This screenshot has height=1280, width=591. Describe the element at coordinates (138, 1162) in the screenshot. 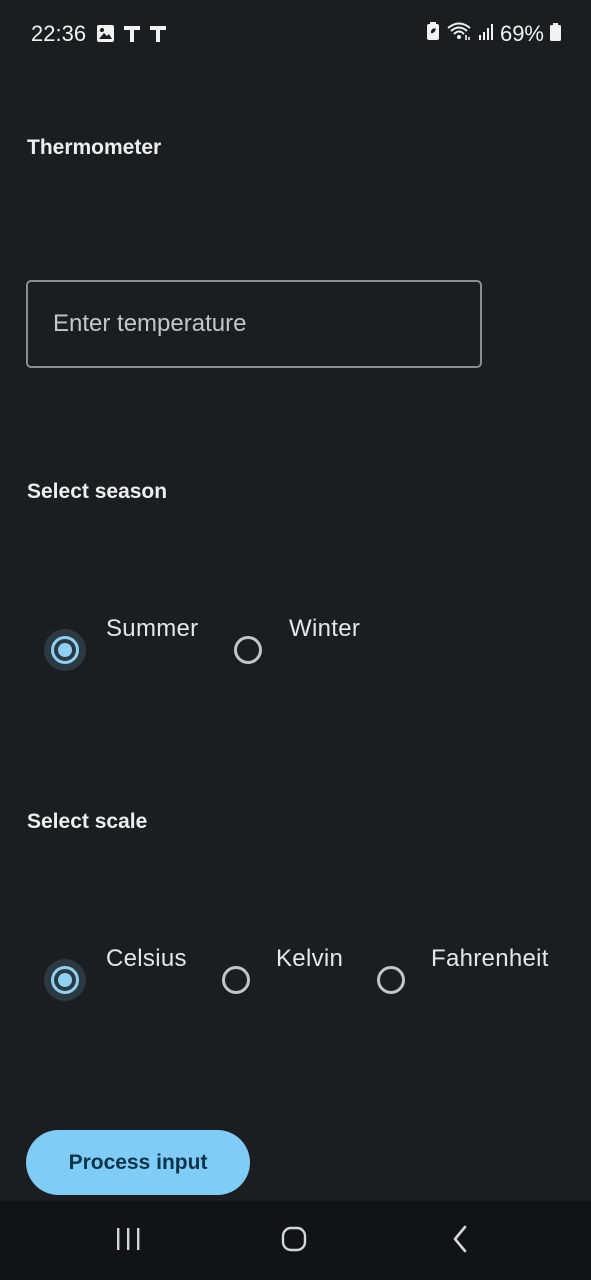

I see `process-input-button: Process input` at that location.